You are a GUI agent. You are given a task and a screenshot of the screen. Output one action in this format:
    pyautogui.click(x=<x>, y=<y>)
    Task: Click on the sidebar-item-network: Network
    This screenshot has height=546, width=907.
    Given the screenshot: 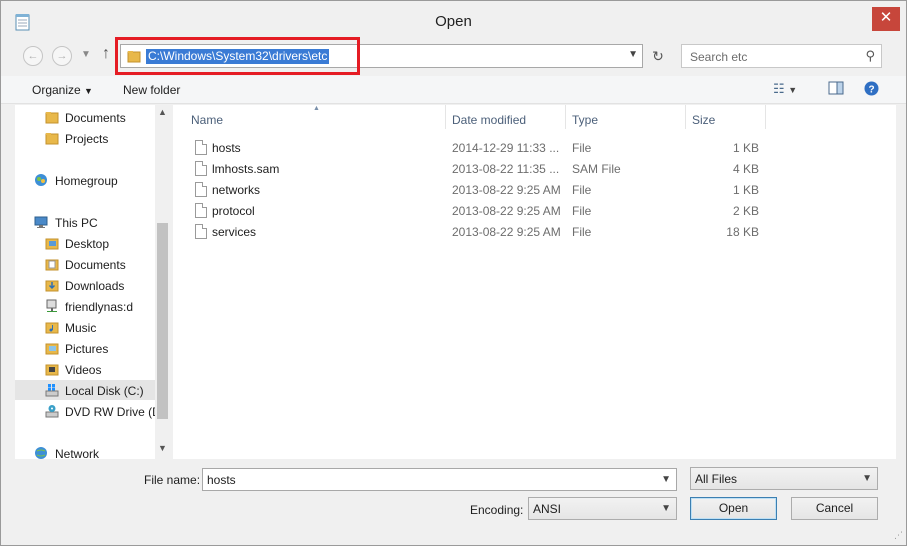 What is the action you would take?
    pyautogui.click(x=86, y=451)
    